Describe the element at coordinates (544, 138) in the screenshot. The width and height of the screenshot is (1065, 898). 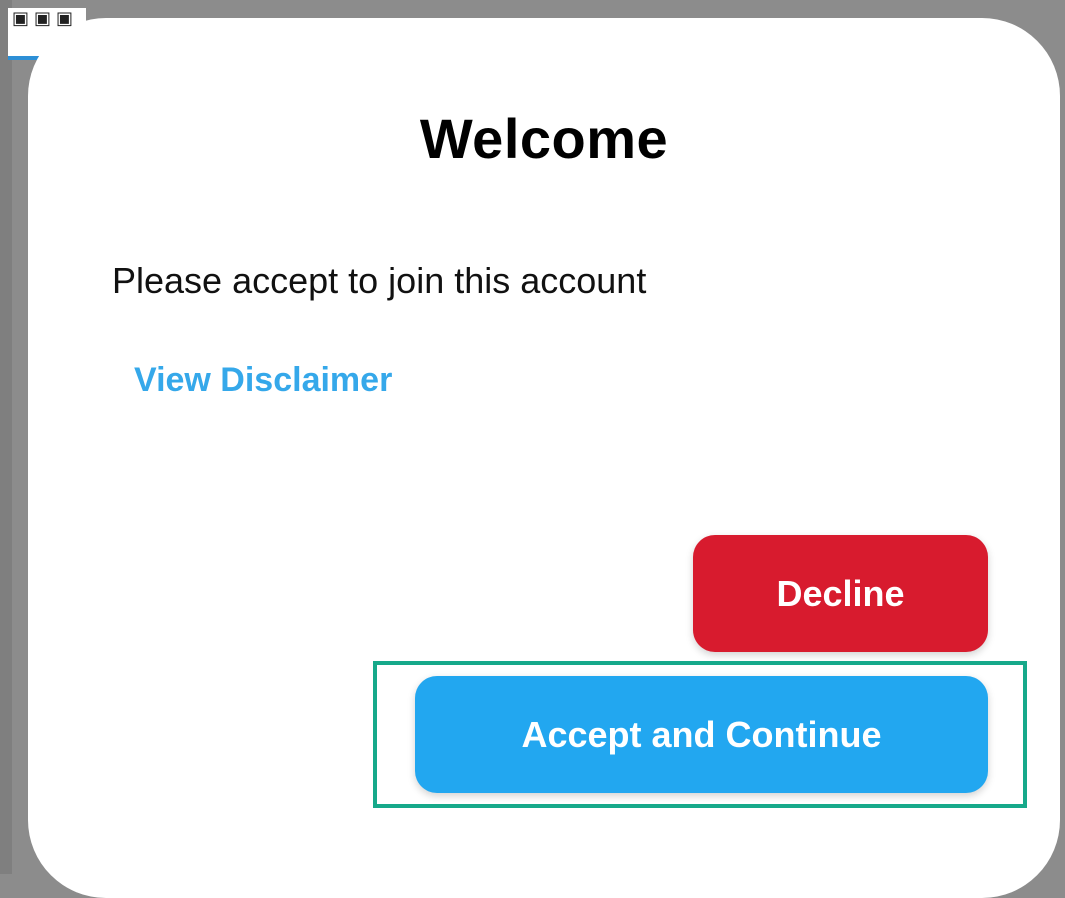
I see `dialog-title: Welcome` at that location.